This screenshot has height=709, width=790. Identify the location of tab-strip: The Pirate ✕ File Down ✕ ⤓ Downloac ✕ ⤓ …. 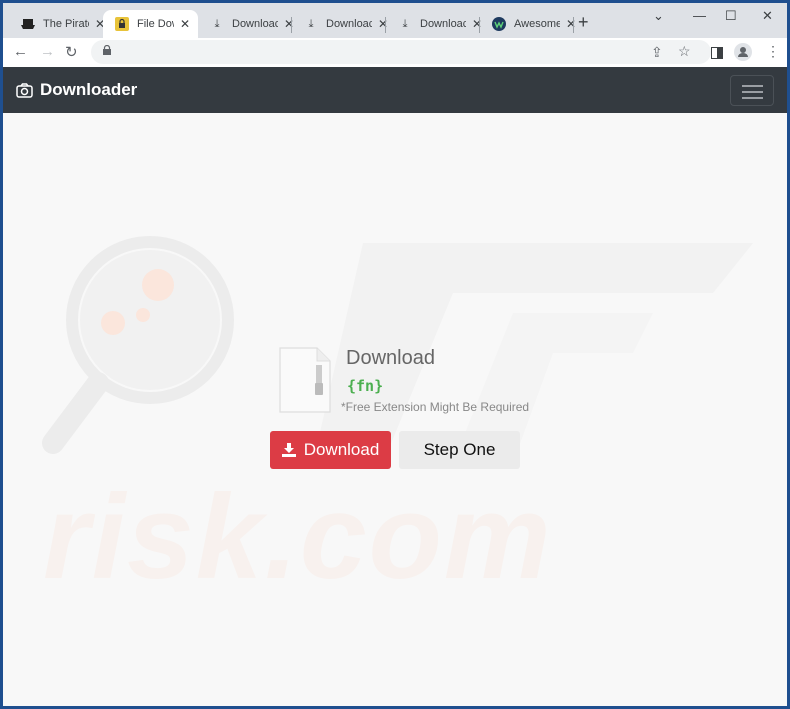
(395, 20).